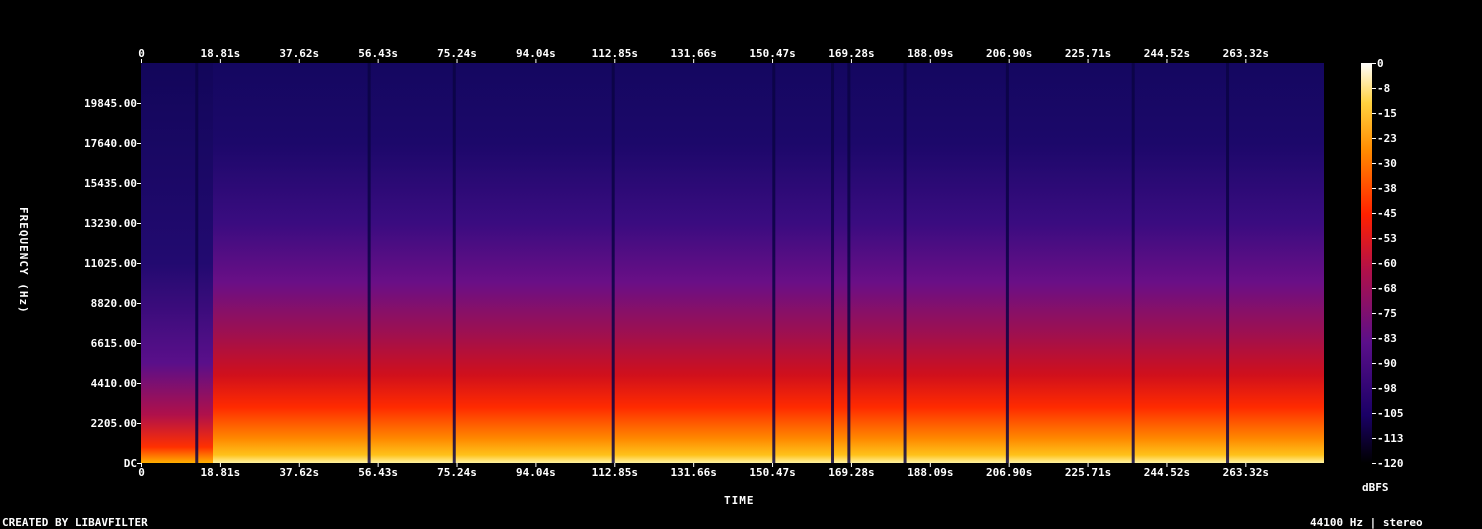 This screenshot has width=1482, height=529. I want to click on colorbar-tick-label: -23, so click(1387, 138).